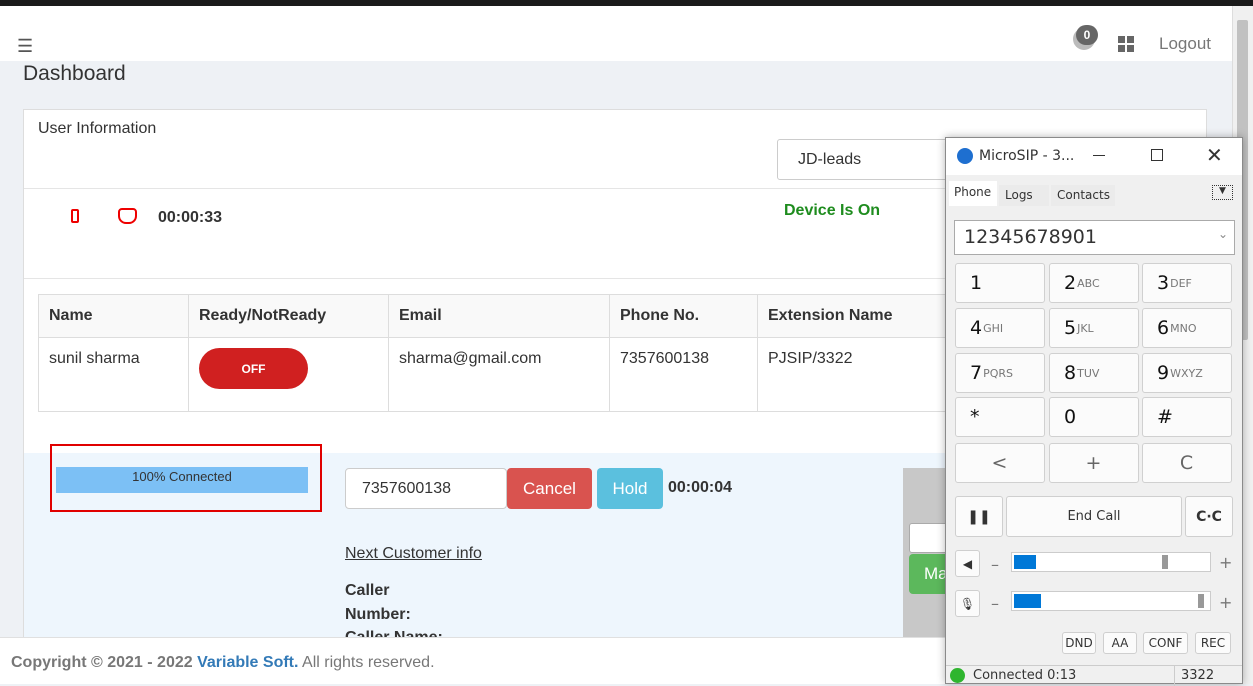  I want to click on dialpad-key: #, so click(1187, 417).